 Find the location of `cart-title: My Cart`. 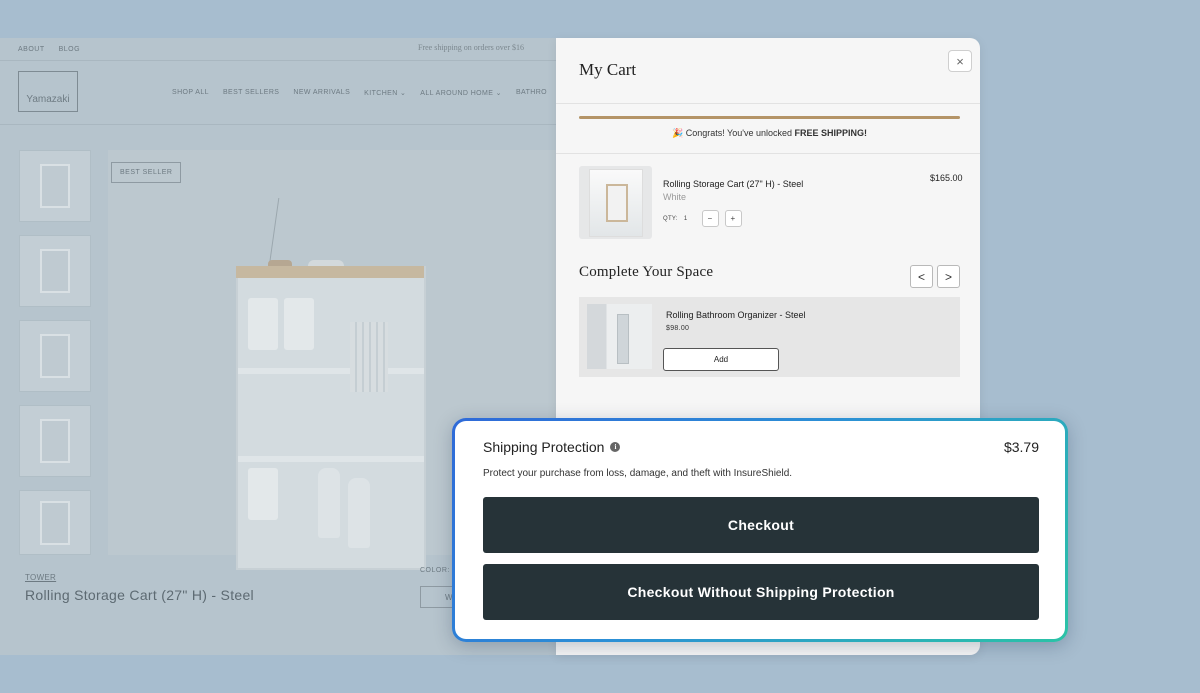

cart-title: My Cart is located at coordinates (608, 69).